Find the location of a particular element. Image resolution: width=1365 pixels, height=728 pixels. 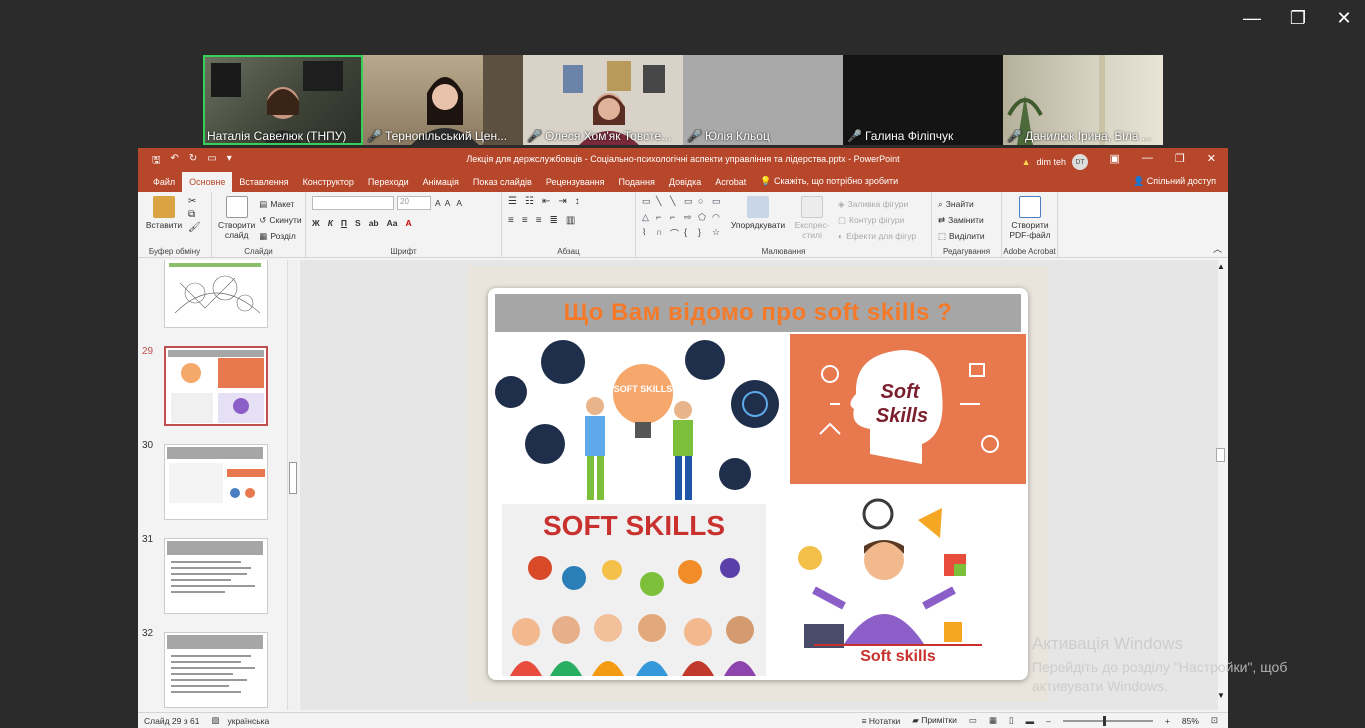

tab-home: Основне is located at coordinates (207, 182).